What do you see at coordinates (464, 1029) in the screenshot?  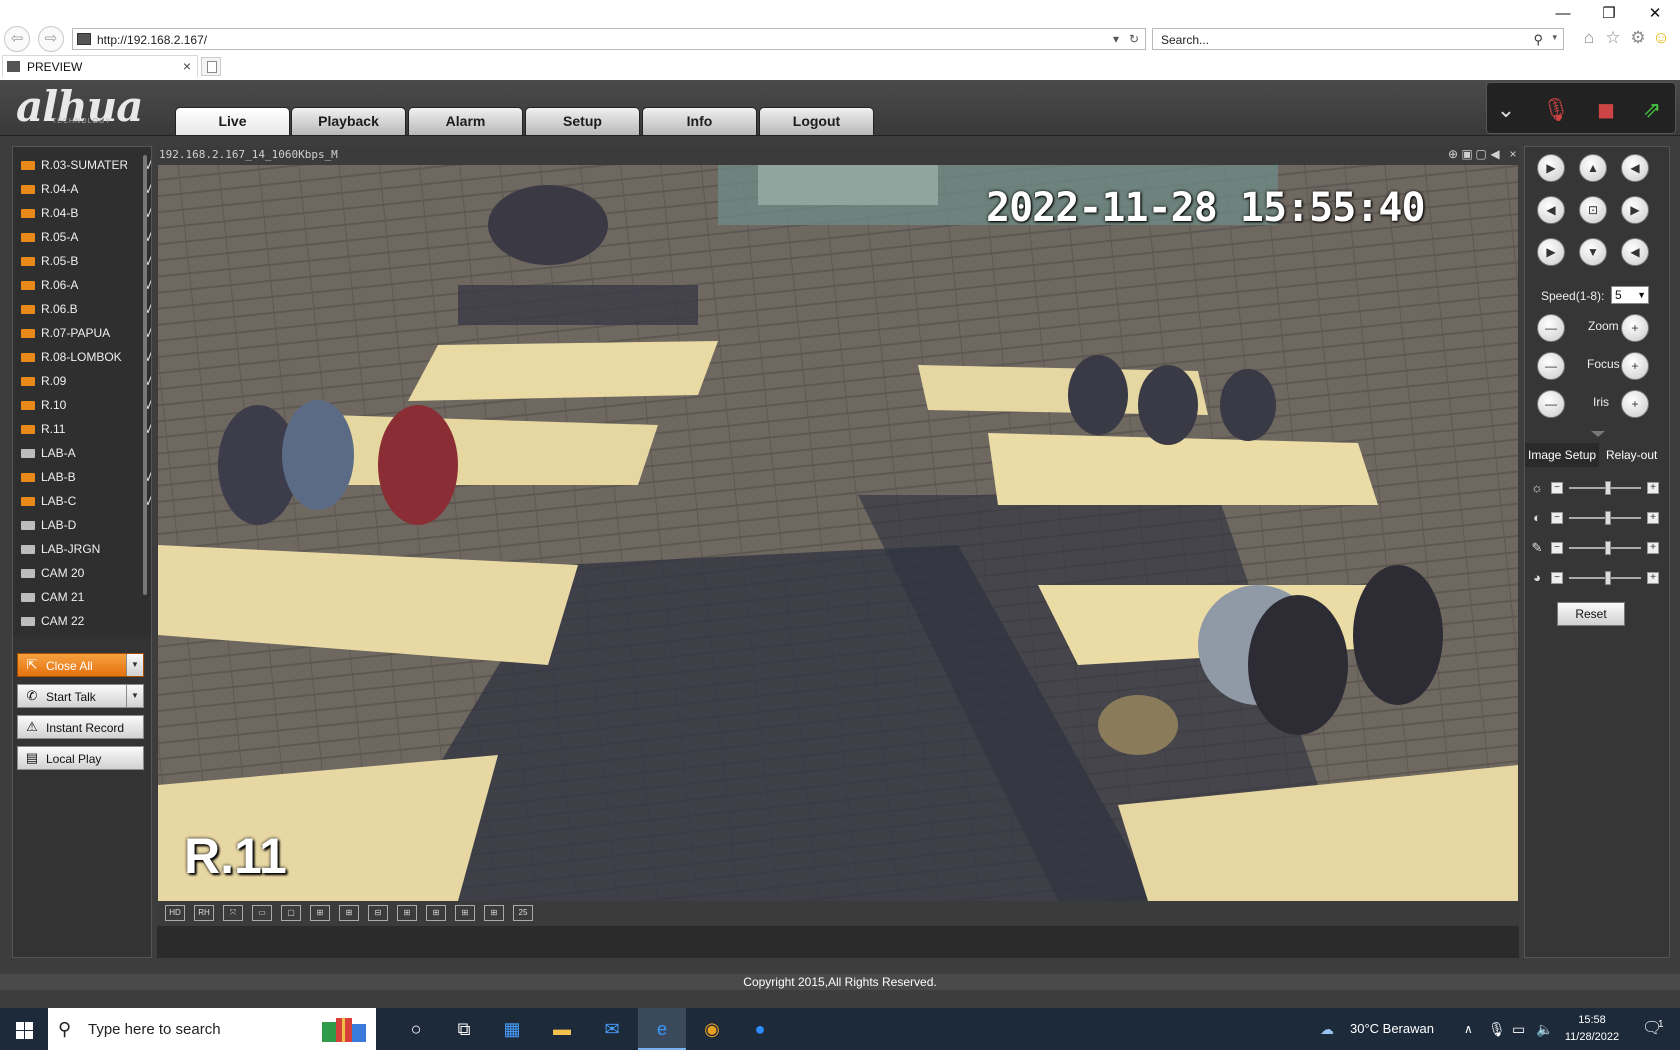 I see `task-view-icon: ⧉` at bounding box center [464, 1029].